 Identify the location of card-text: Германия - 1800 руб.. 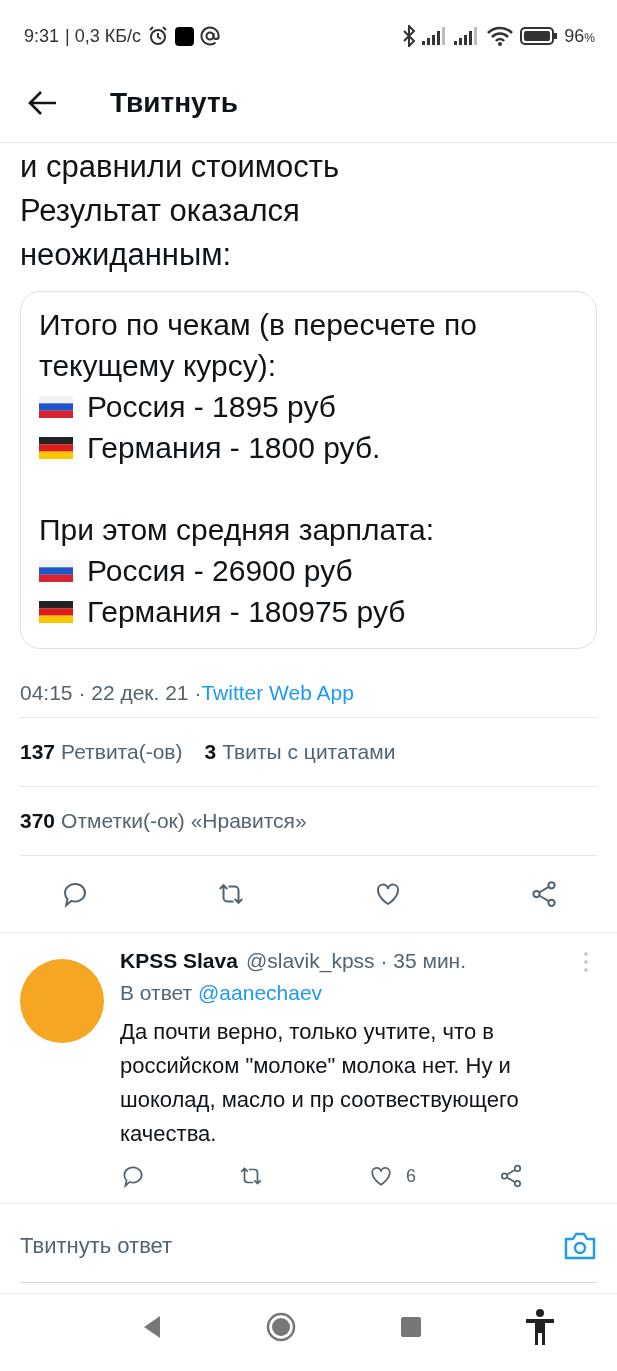
(234, 448).